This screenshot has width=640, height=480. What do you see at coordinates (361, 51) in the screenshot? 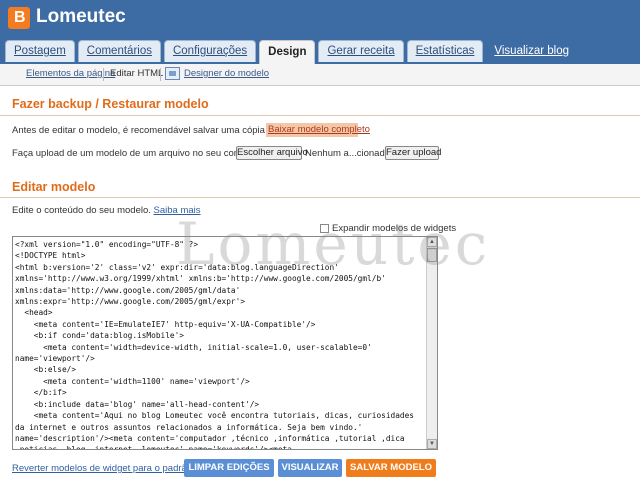
I see `tab-gerar-receita: Gerar receita` at bounding box center [361, 51].